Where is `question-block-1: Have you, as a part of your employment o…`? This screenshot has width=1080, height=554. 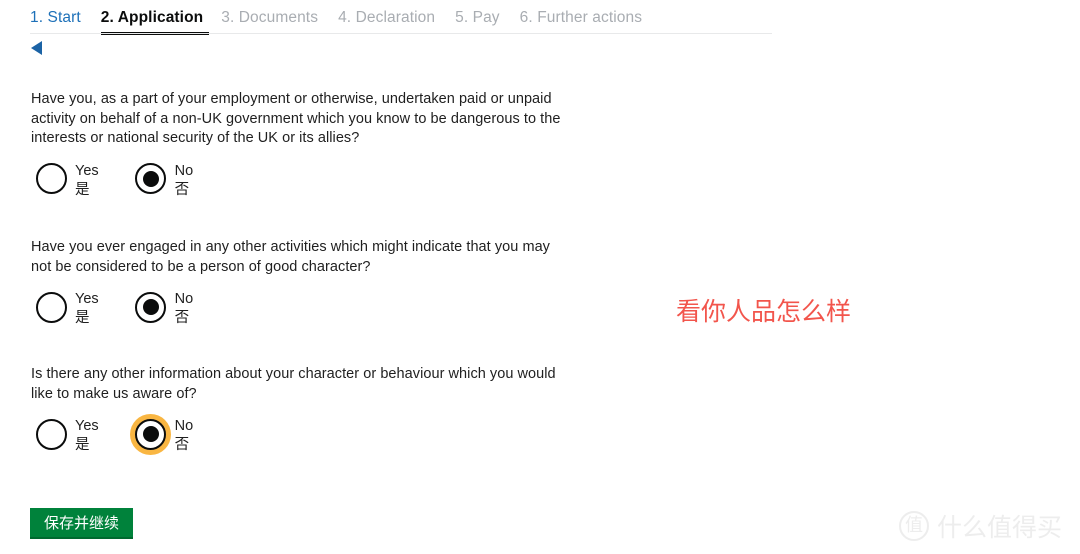
question-block-1: Have you, as a part of your employment o… is located at coordinates (301, 145).